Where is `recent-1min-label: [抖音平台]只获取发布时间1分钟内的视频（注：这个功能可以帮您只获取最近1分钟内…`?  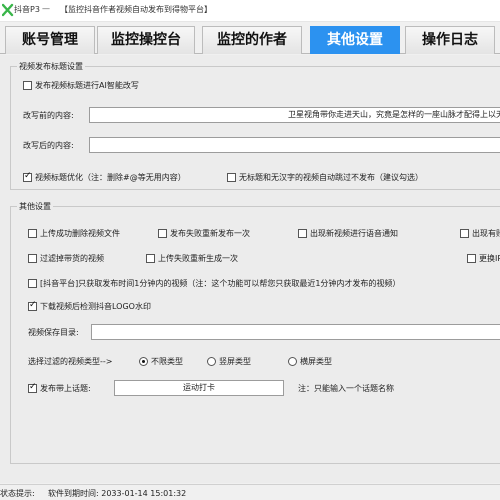
recent-1min-label: [抖音平台]只获取发布时间1分钟内的视频（注：这个功能可以帮您只获取最近1分钟内… is located at coordinates (220, 283).